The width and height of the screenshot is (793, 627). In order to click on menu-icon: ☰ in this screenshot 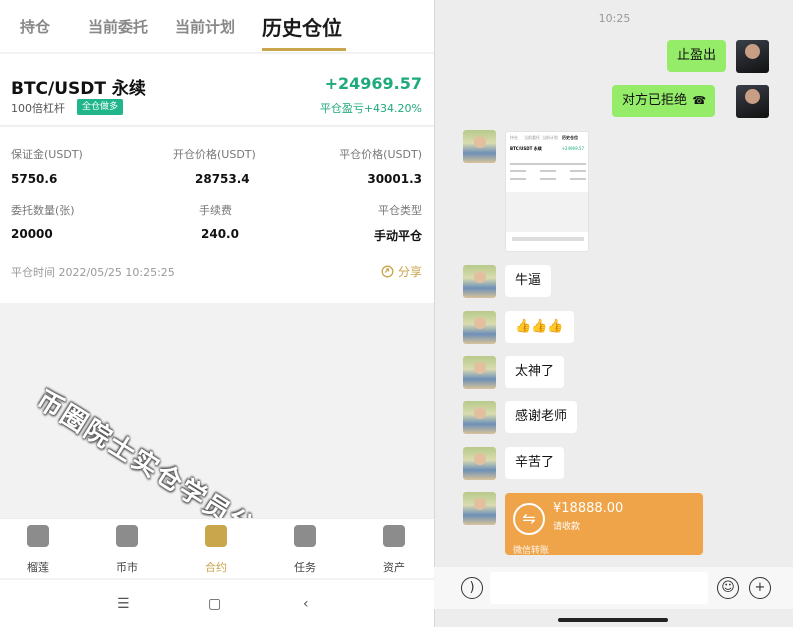, I will do `click(123, 604)`.